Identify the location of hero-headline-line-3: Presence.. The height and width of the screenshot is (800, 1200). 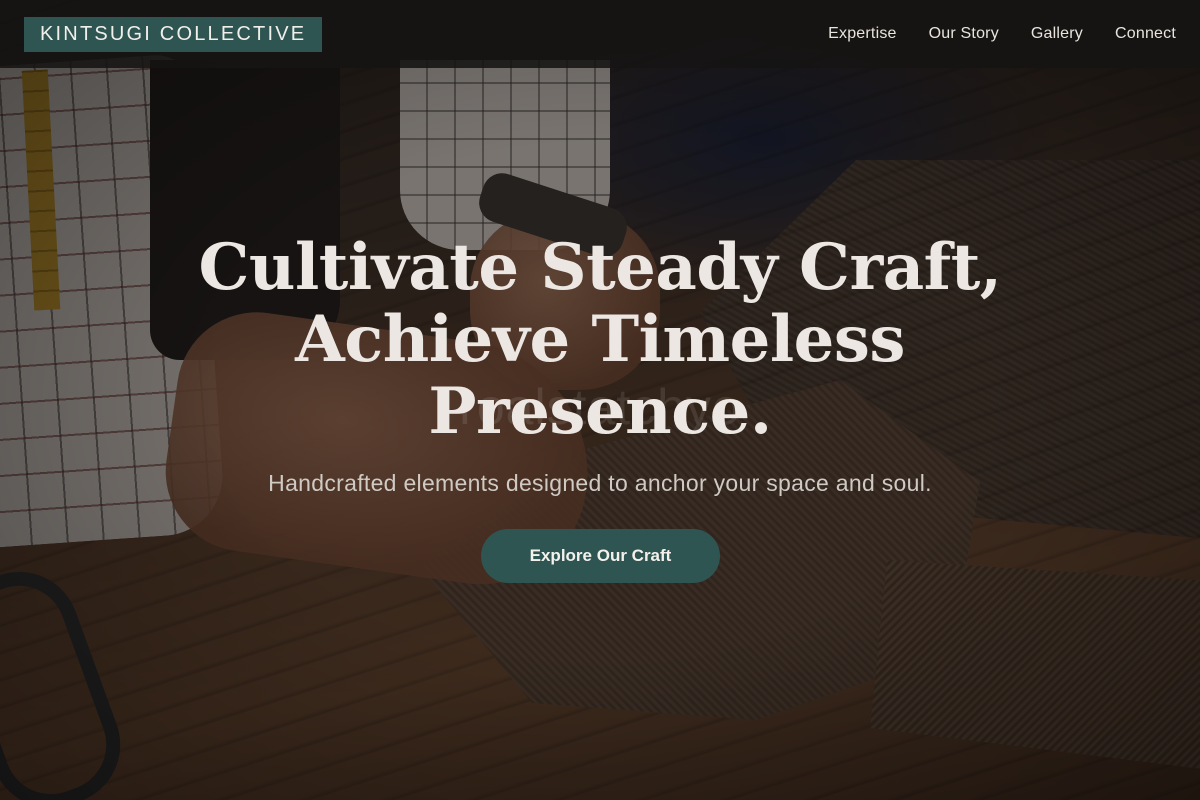
(600, 411).